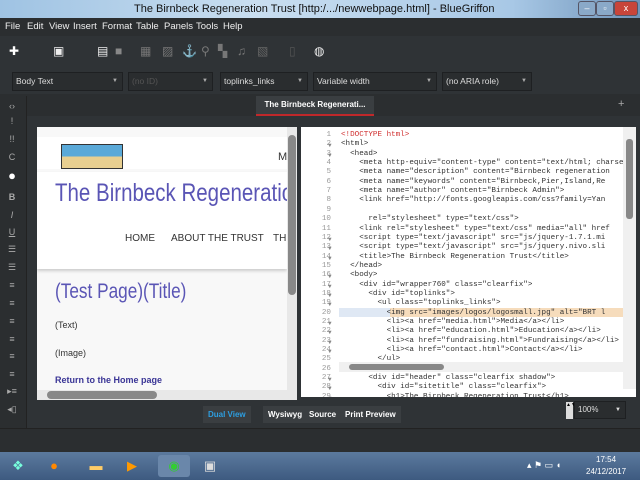 This screenshot has height=480, width=640. I want to click on paragraph-format-select: Body Text ▼, so click(67, 81).